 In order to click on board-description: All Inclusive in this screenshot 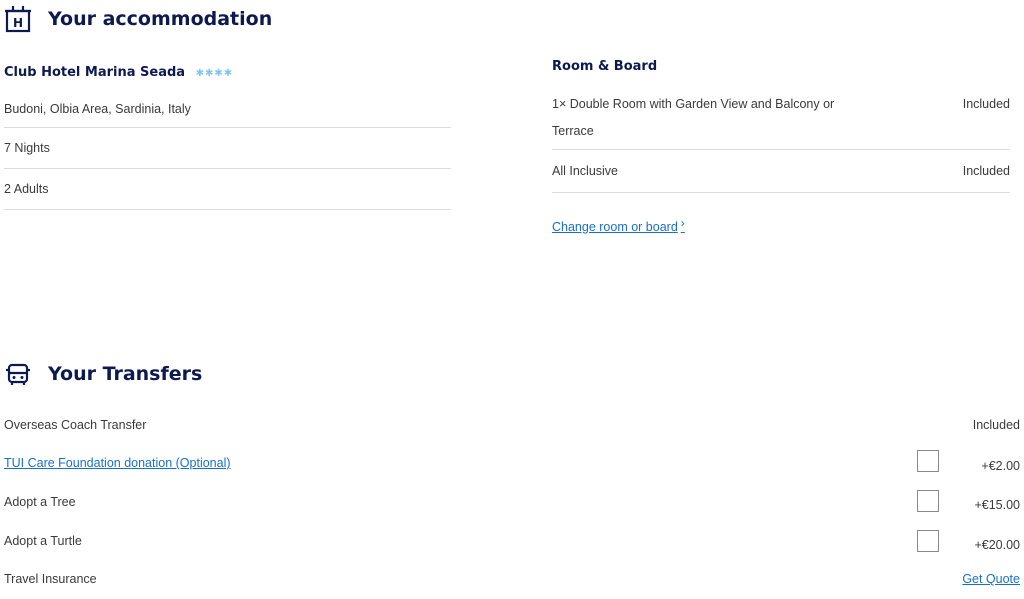, I will do `click(585, 171)`.